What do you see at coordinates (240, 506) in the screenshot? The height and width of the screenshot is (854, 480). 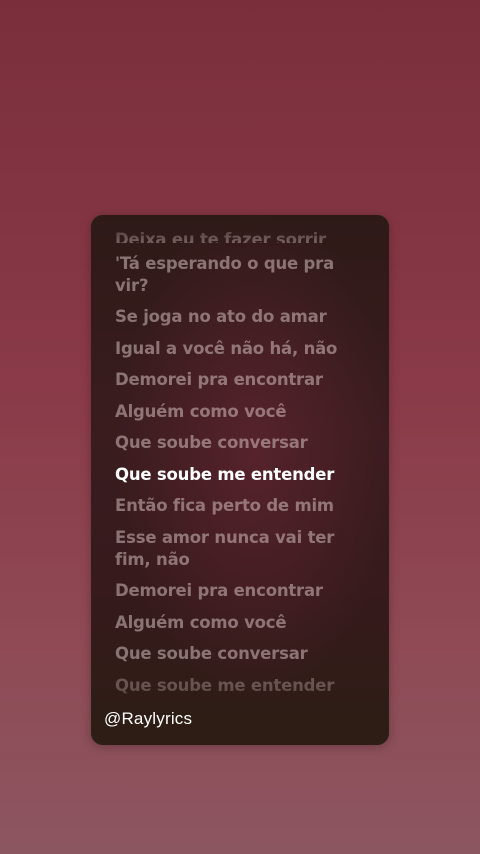 I see `lyric-line: Então fica perto de mim` at bounding box center [240, 506].